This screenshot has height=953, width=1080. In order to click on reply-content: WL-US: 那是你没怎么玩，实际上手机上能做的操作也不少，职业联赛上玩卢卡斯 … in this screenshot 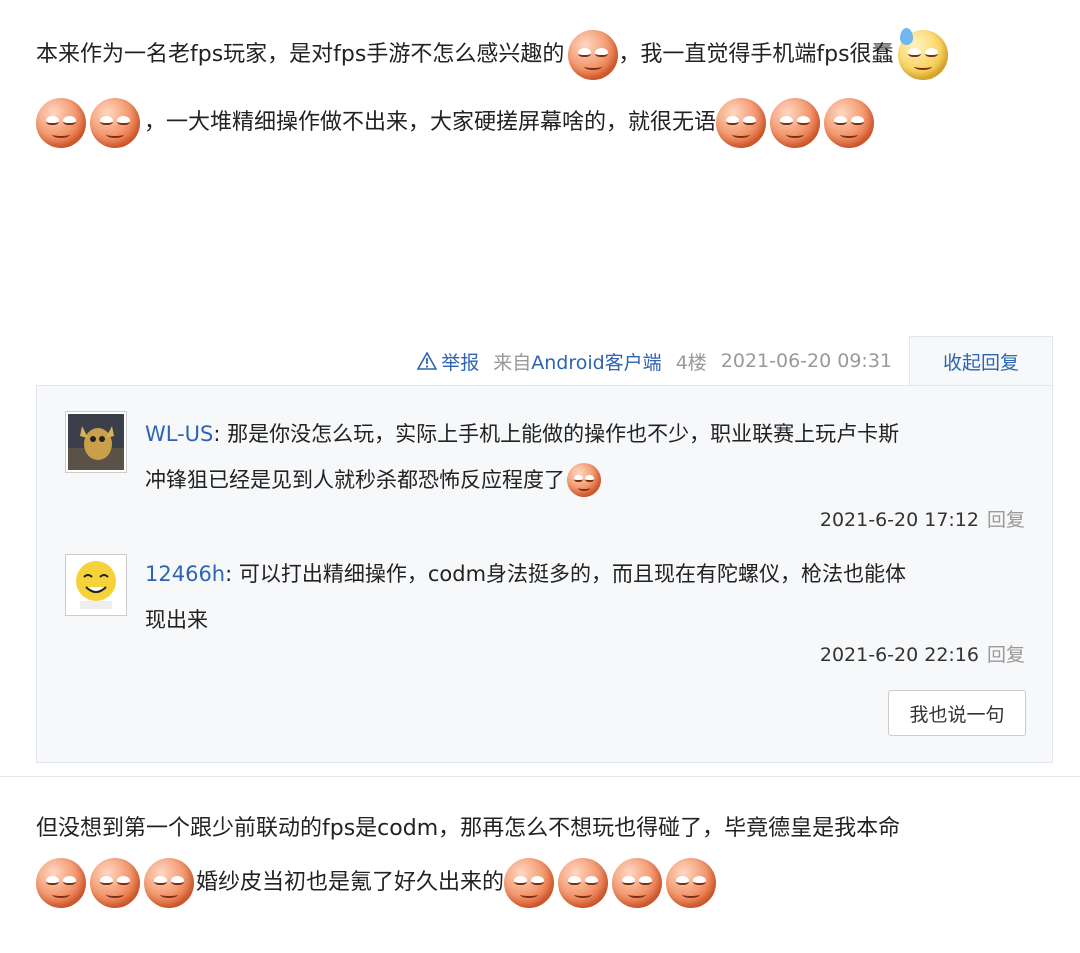, I will do `click(585, 457)`.